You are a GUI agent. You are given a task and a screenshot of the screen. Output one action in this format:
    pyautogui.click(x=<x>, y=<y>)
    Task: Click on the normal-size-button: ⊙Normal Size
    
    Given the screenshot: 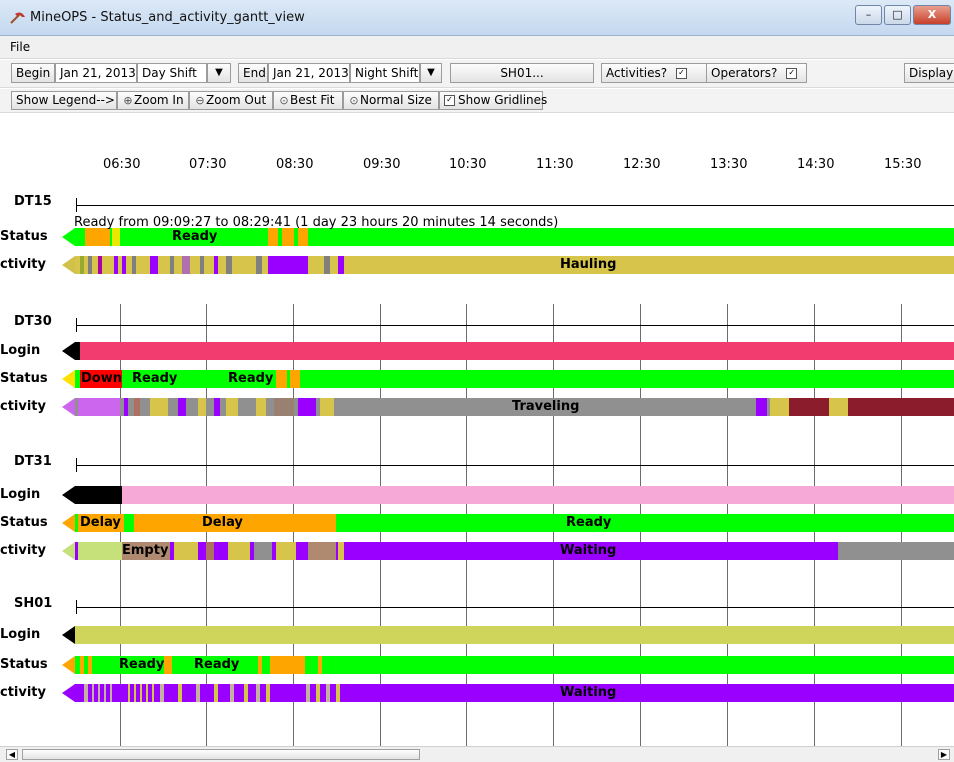 What is the action you would take?
    pyautogui.click(x=391, y=100)
    